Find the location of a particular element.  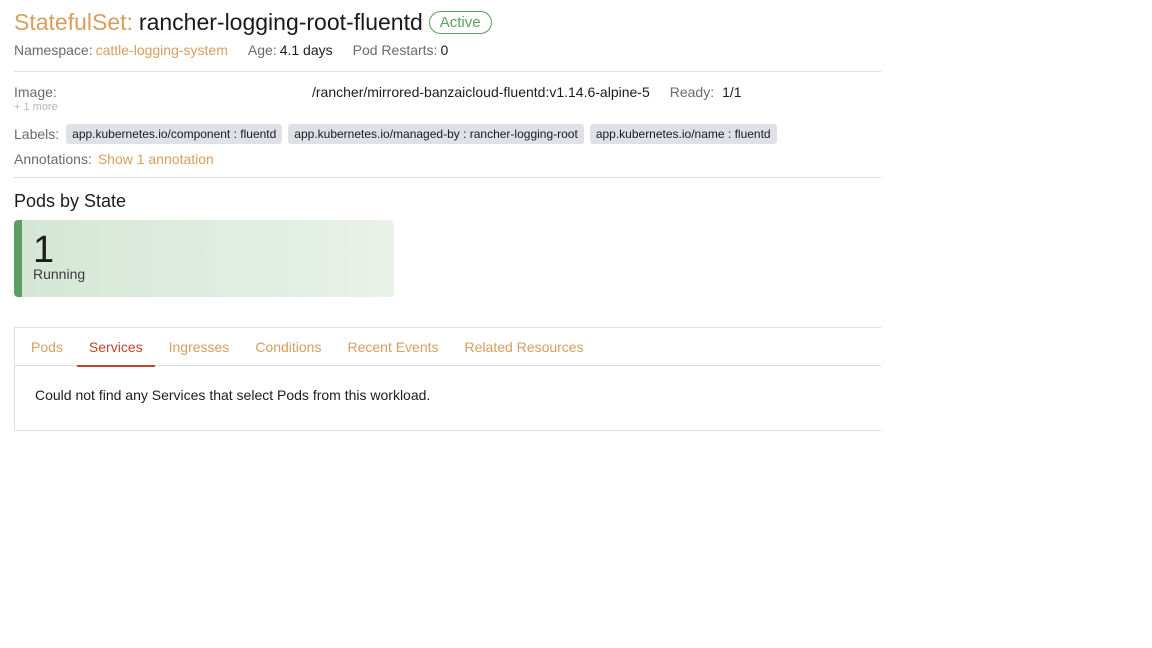

age-value: 4.1 days is located at coordinates (306, 50).